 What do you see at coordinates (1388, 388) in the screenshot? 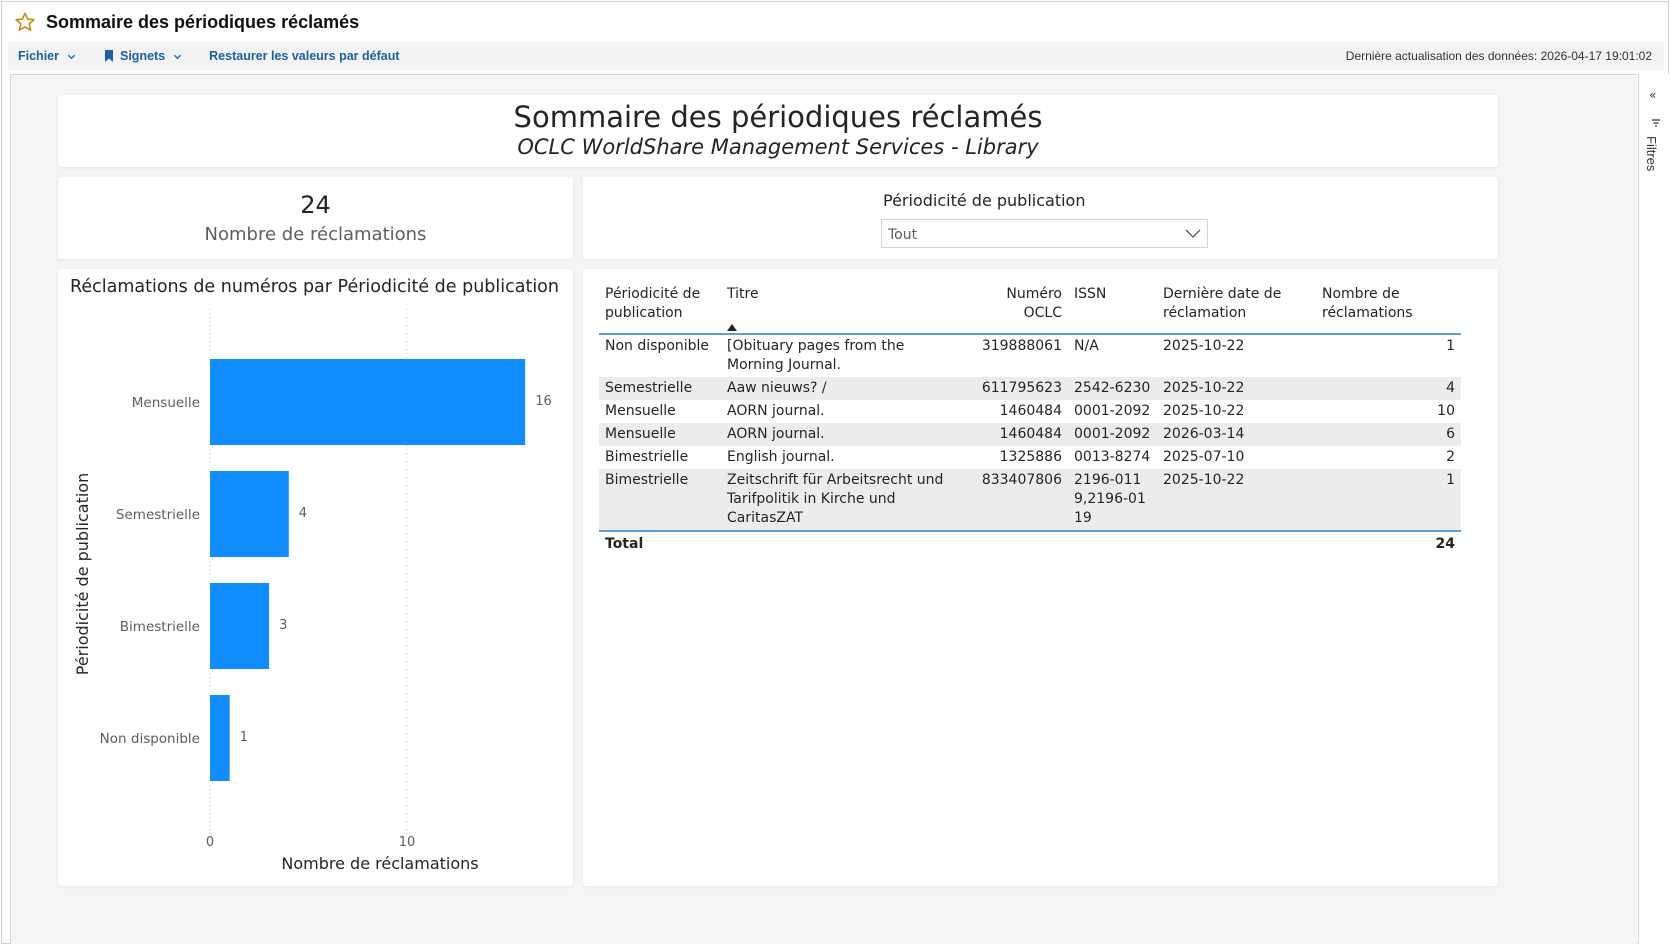
I see `cell-claim-count: 4` at bounding box center [1388, 388].